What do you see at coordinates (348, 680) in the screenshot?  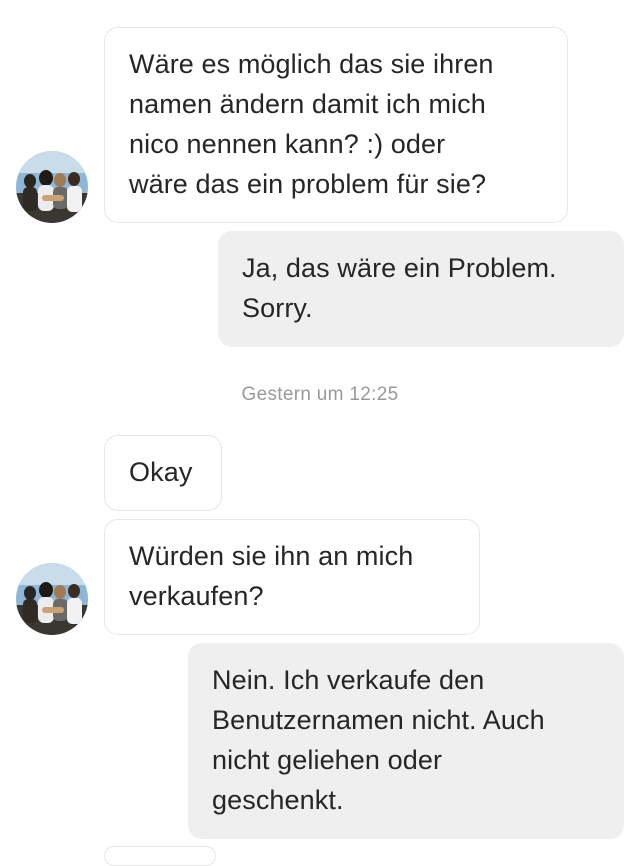 I see `message-text-line: Nein. Ich verkaufe den` at bounding box center [348, 680].